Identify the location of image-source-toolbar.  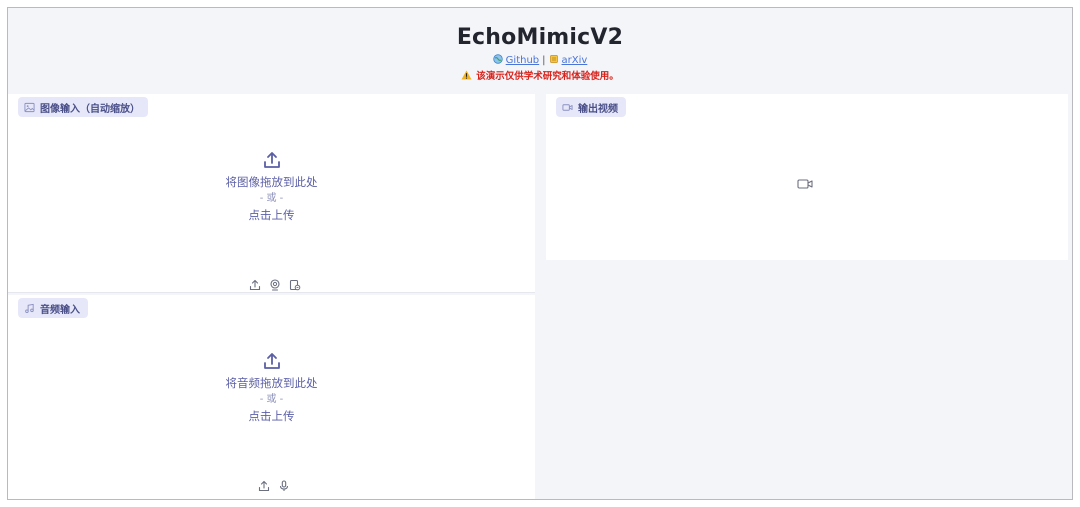
(275, 285).